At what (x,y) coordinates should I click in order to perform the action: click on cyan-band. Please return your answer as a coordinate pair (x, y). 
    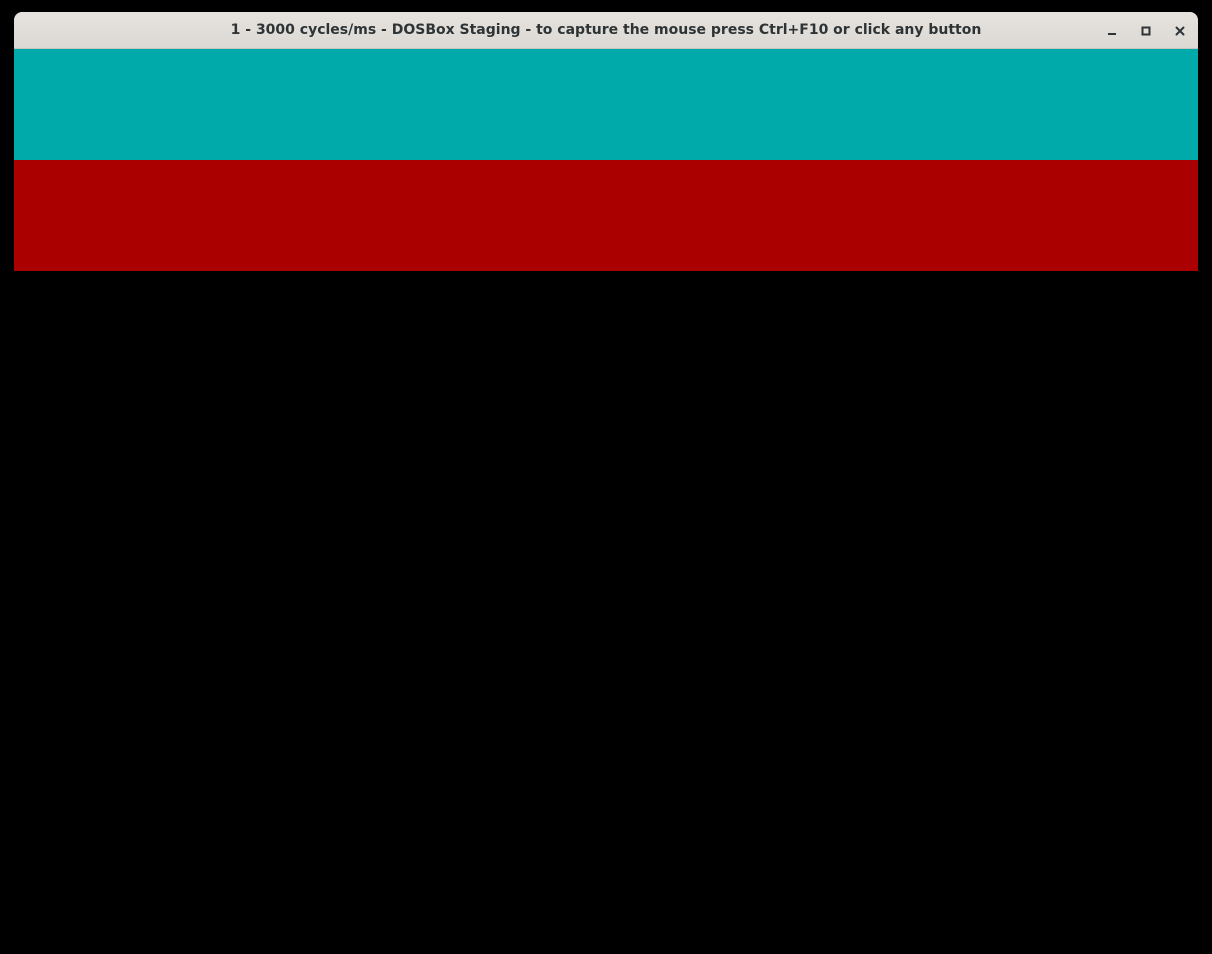
    Looking at the image, I should click on (606, 104).